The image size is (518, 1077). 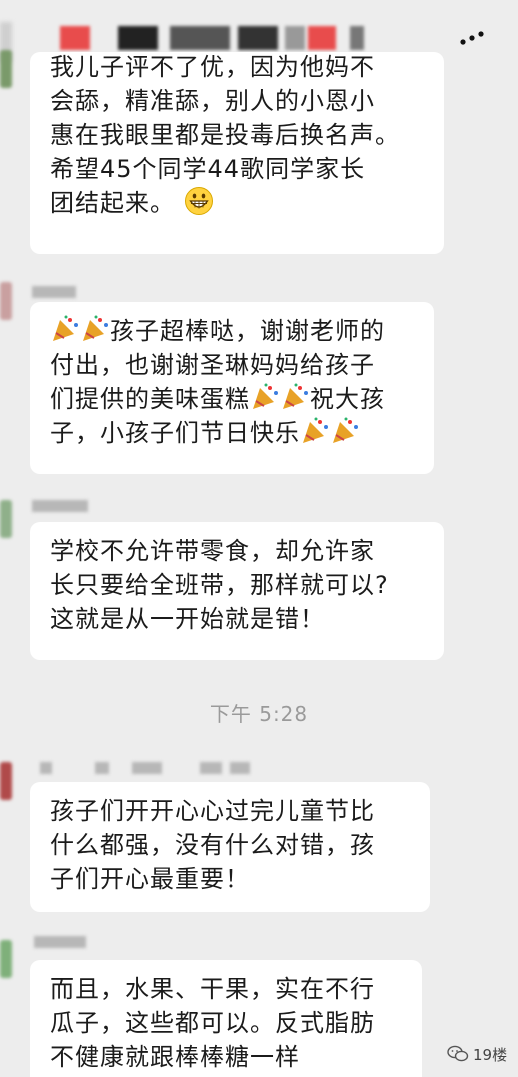 What do you see at coordinates (175, 1057) in the screenshot?
I see `message-line: 不健康就跟棒棒糖一样` at bounding box center [175, 1057].